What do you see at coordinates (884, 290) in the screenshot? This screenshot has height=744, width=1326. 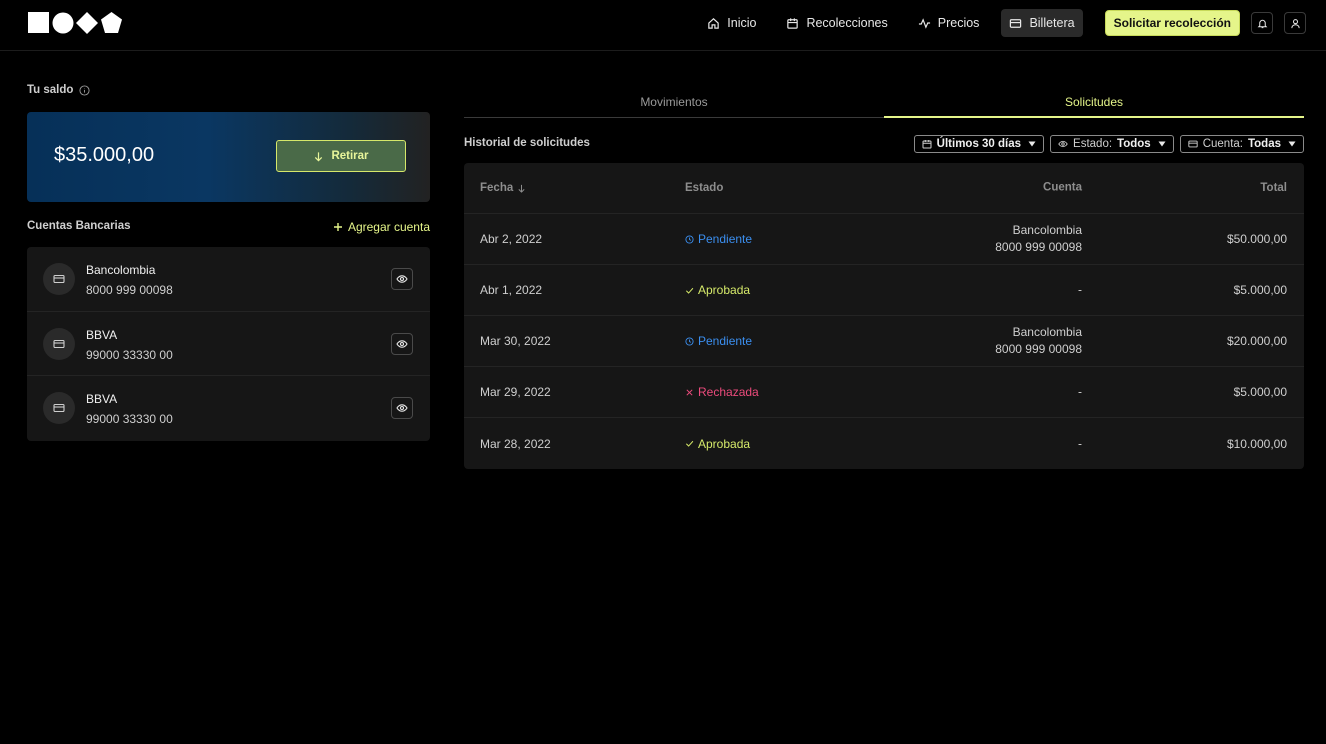 I see `table-row: Abr 1, 2022 Aprobada - $5.000,00` at bounding box center [884, 290].